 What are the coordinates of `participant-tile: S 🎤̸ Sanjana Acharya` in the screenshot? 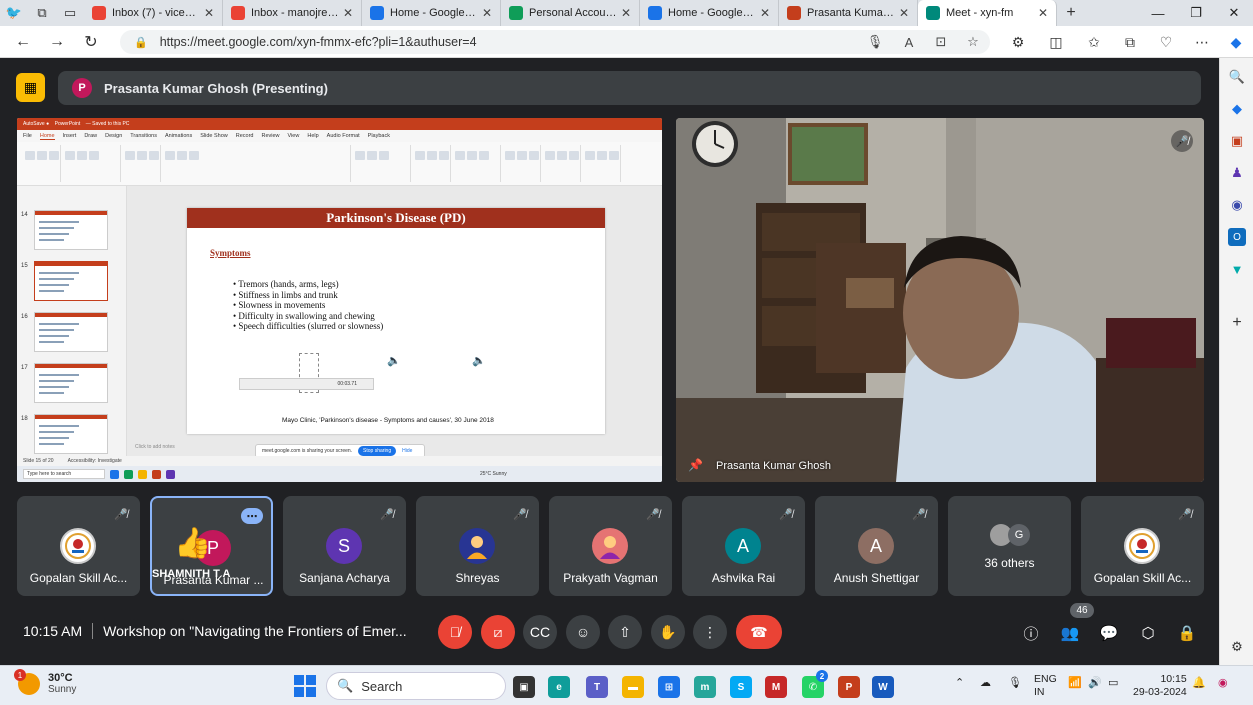 It's located at (344, 546).